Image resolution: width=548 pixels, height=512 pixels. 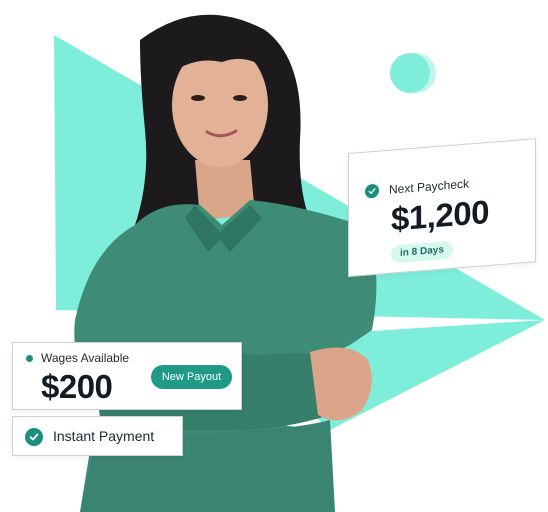 What do you see at coordinates (440, 215) in the screenshot?
I see `next-paycheck-amount: $1,200` at bounding box center [440, 215].